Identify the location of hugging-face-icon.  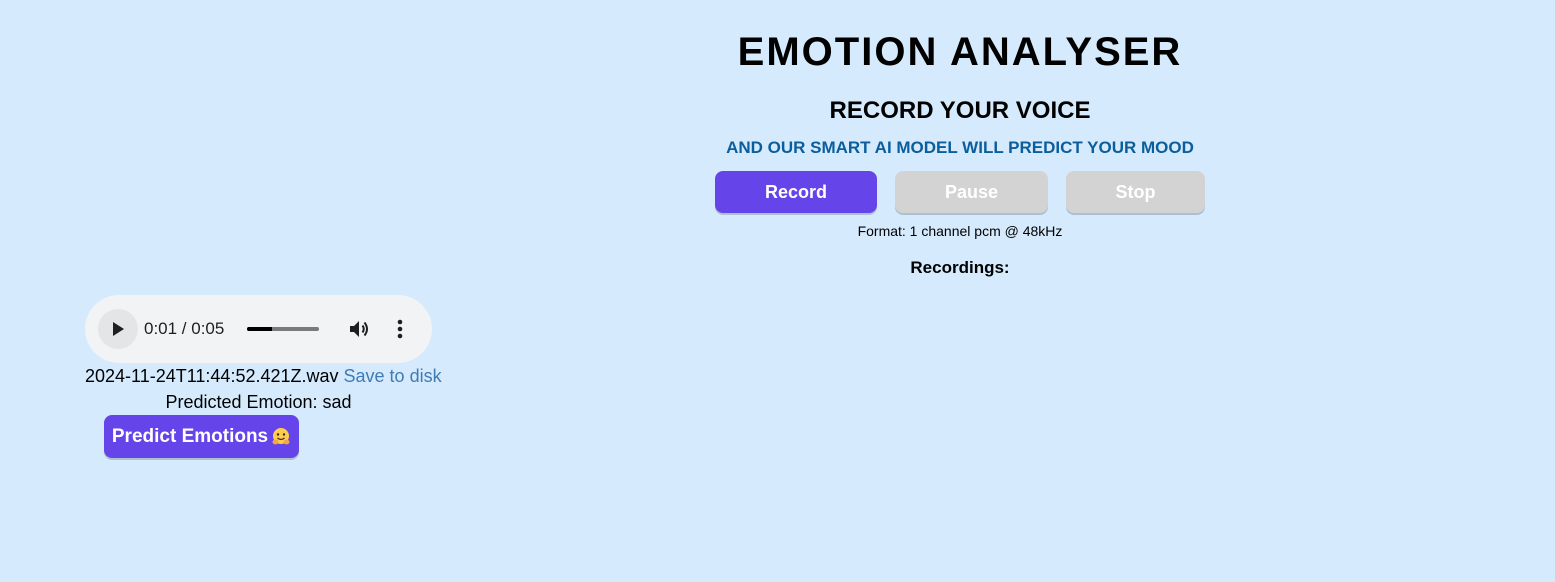
(281, 435).